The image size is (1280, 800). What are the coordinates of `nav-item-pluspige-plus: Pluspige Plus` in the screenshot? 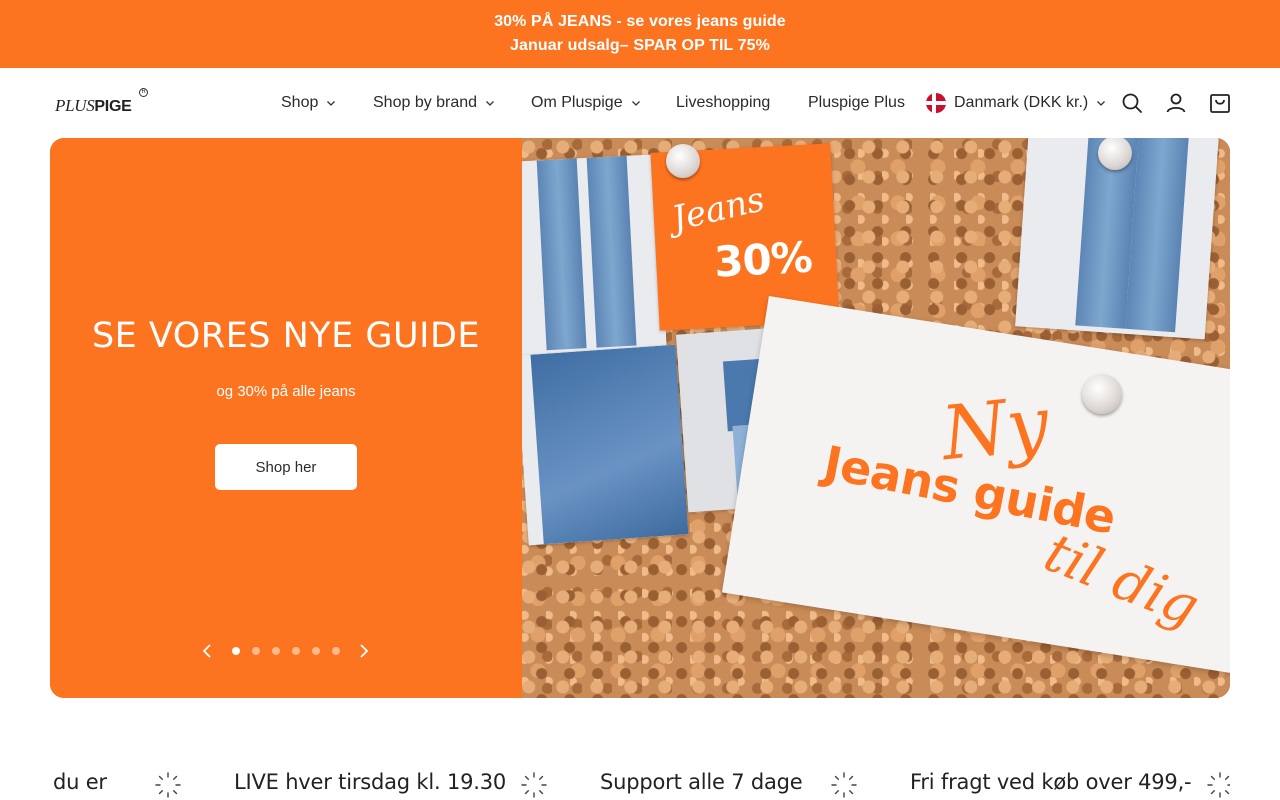 It's located at (856, 103).